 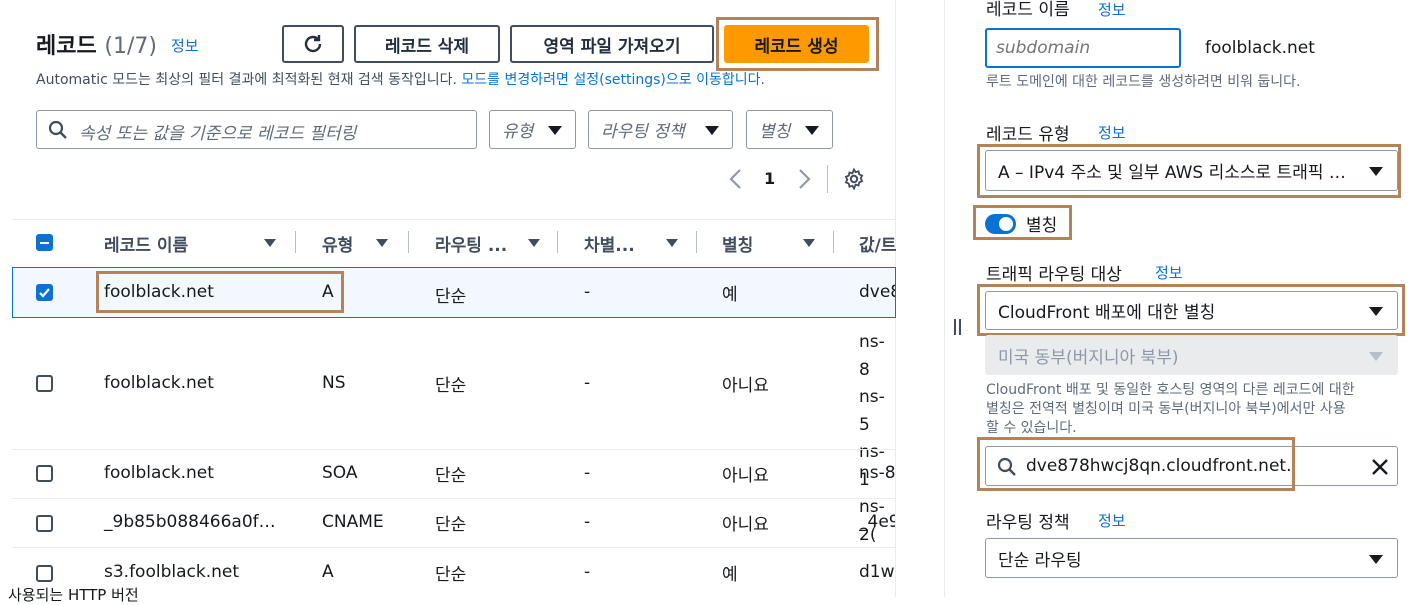 I want to click on domain-suffix: foolblack.net, so click(x=1260, y=48).